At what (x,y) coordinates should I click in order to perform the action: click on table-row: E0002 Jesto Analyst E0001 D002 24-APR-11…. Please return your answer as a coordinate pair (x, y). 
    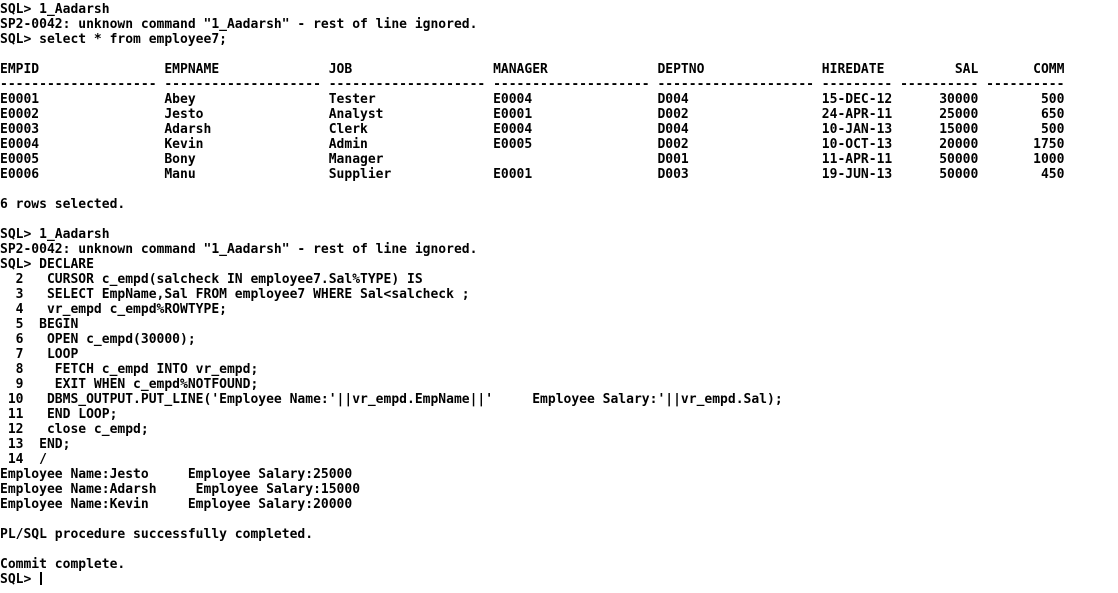
    Looking at the image, I should click on (532, 114).